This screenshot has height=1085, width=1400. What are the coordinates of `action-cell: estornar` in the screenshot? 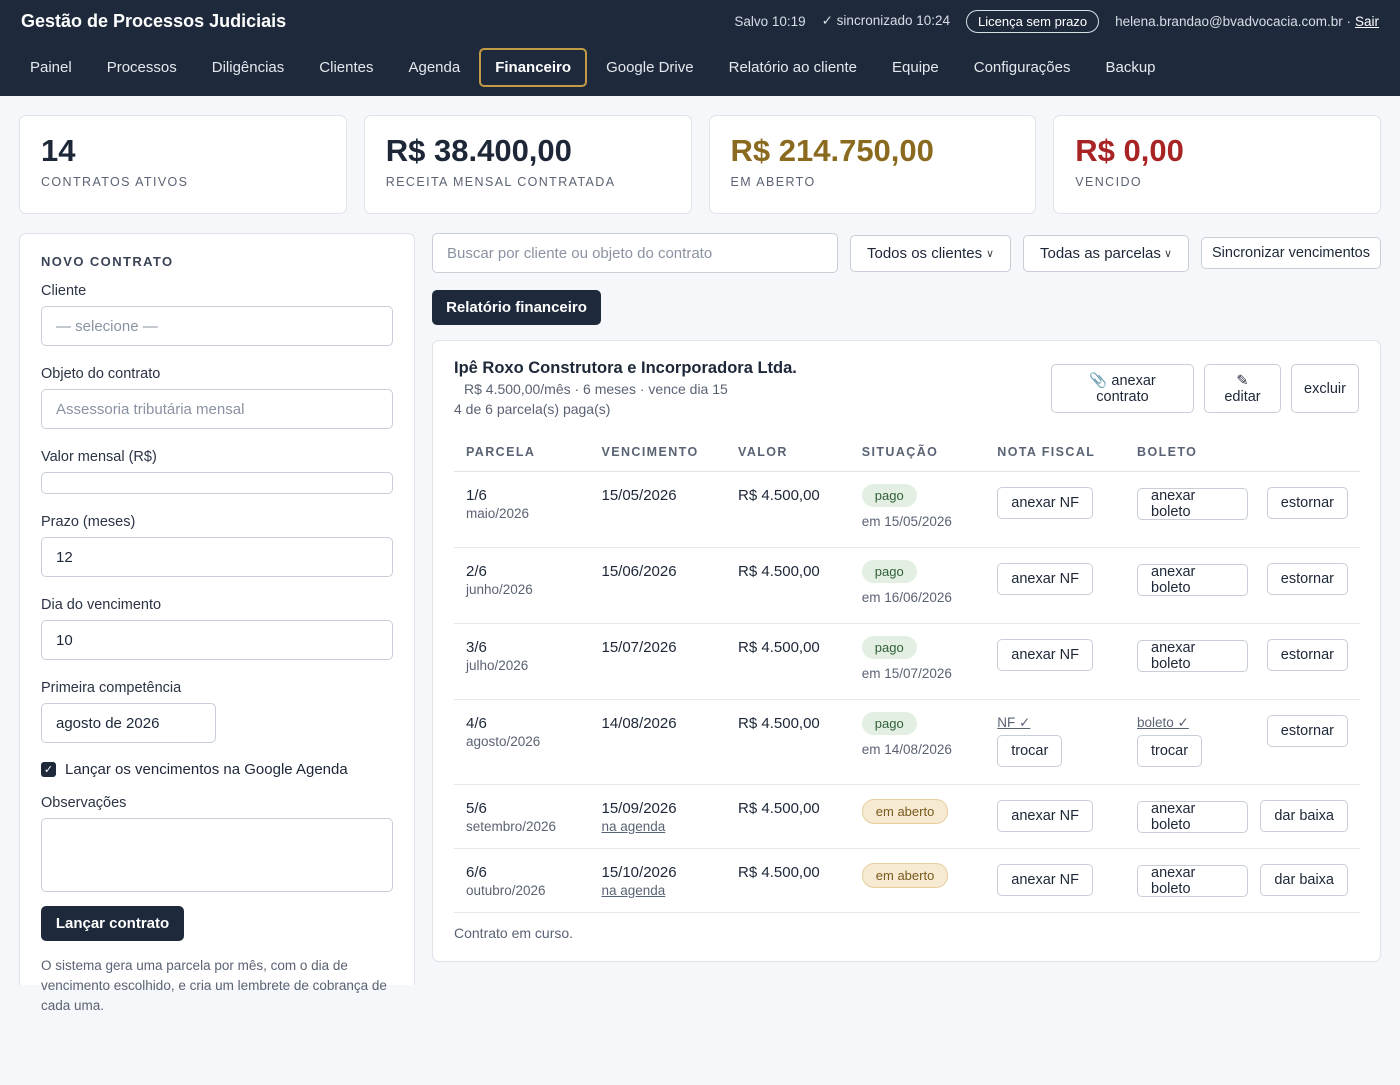 It's located at (1303, 742).